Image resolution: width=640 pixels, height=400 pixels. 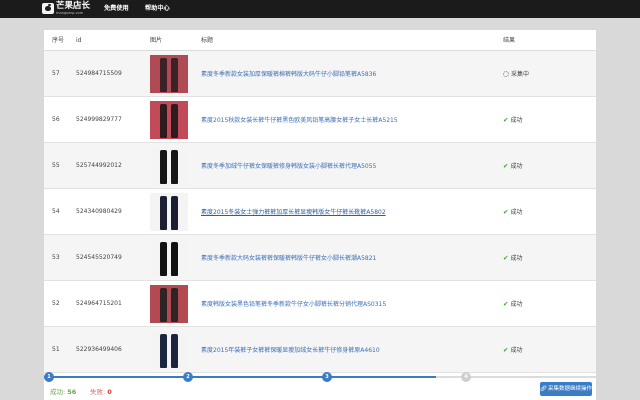 What do you see at coordinates (466, 377) in the screenshot?
I see `progress-step-4: 4` at bounding box center [466, 377].